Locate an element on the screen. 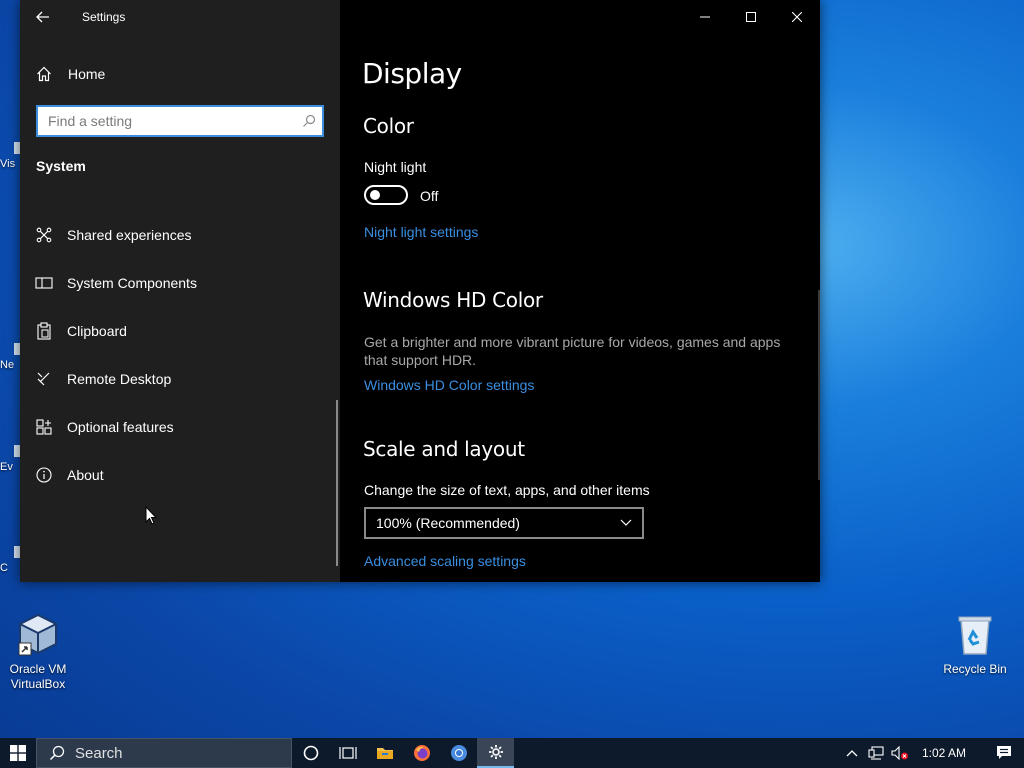  toggle-state-label: Off is located at coordinates (429, 196).